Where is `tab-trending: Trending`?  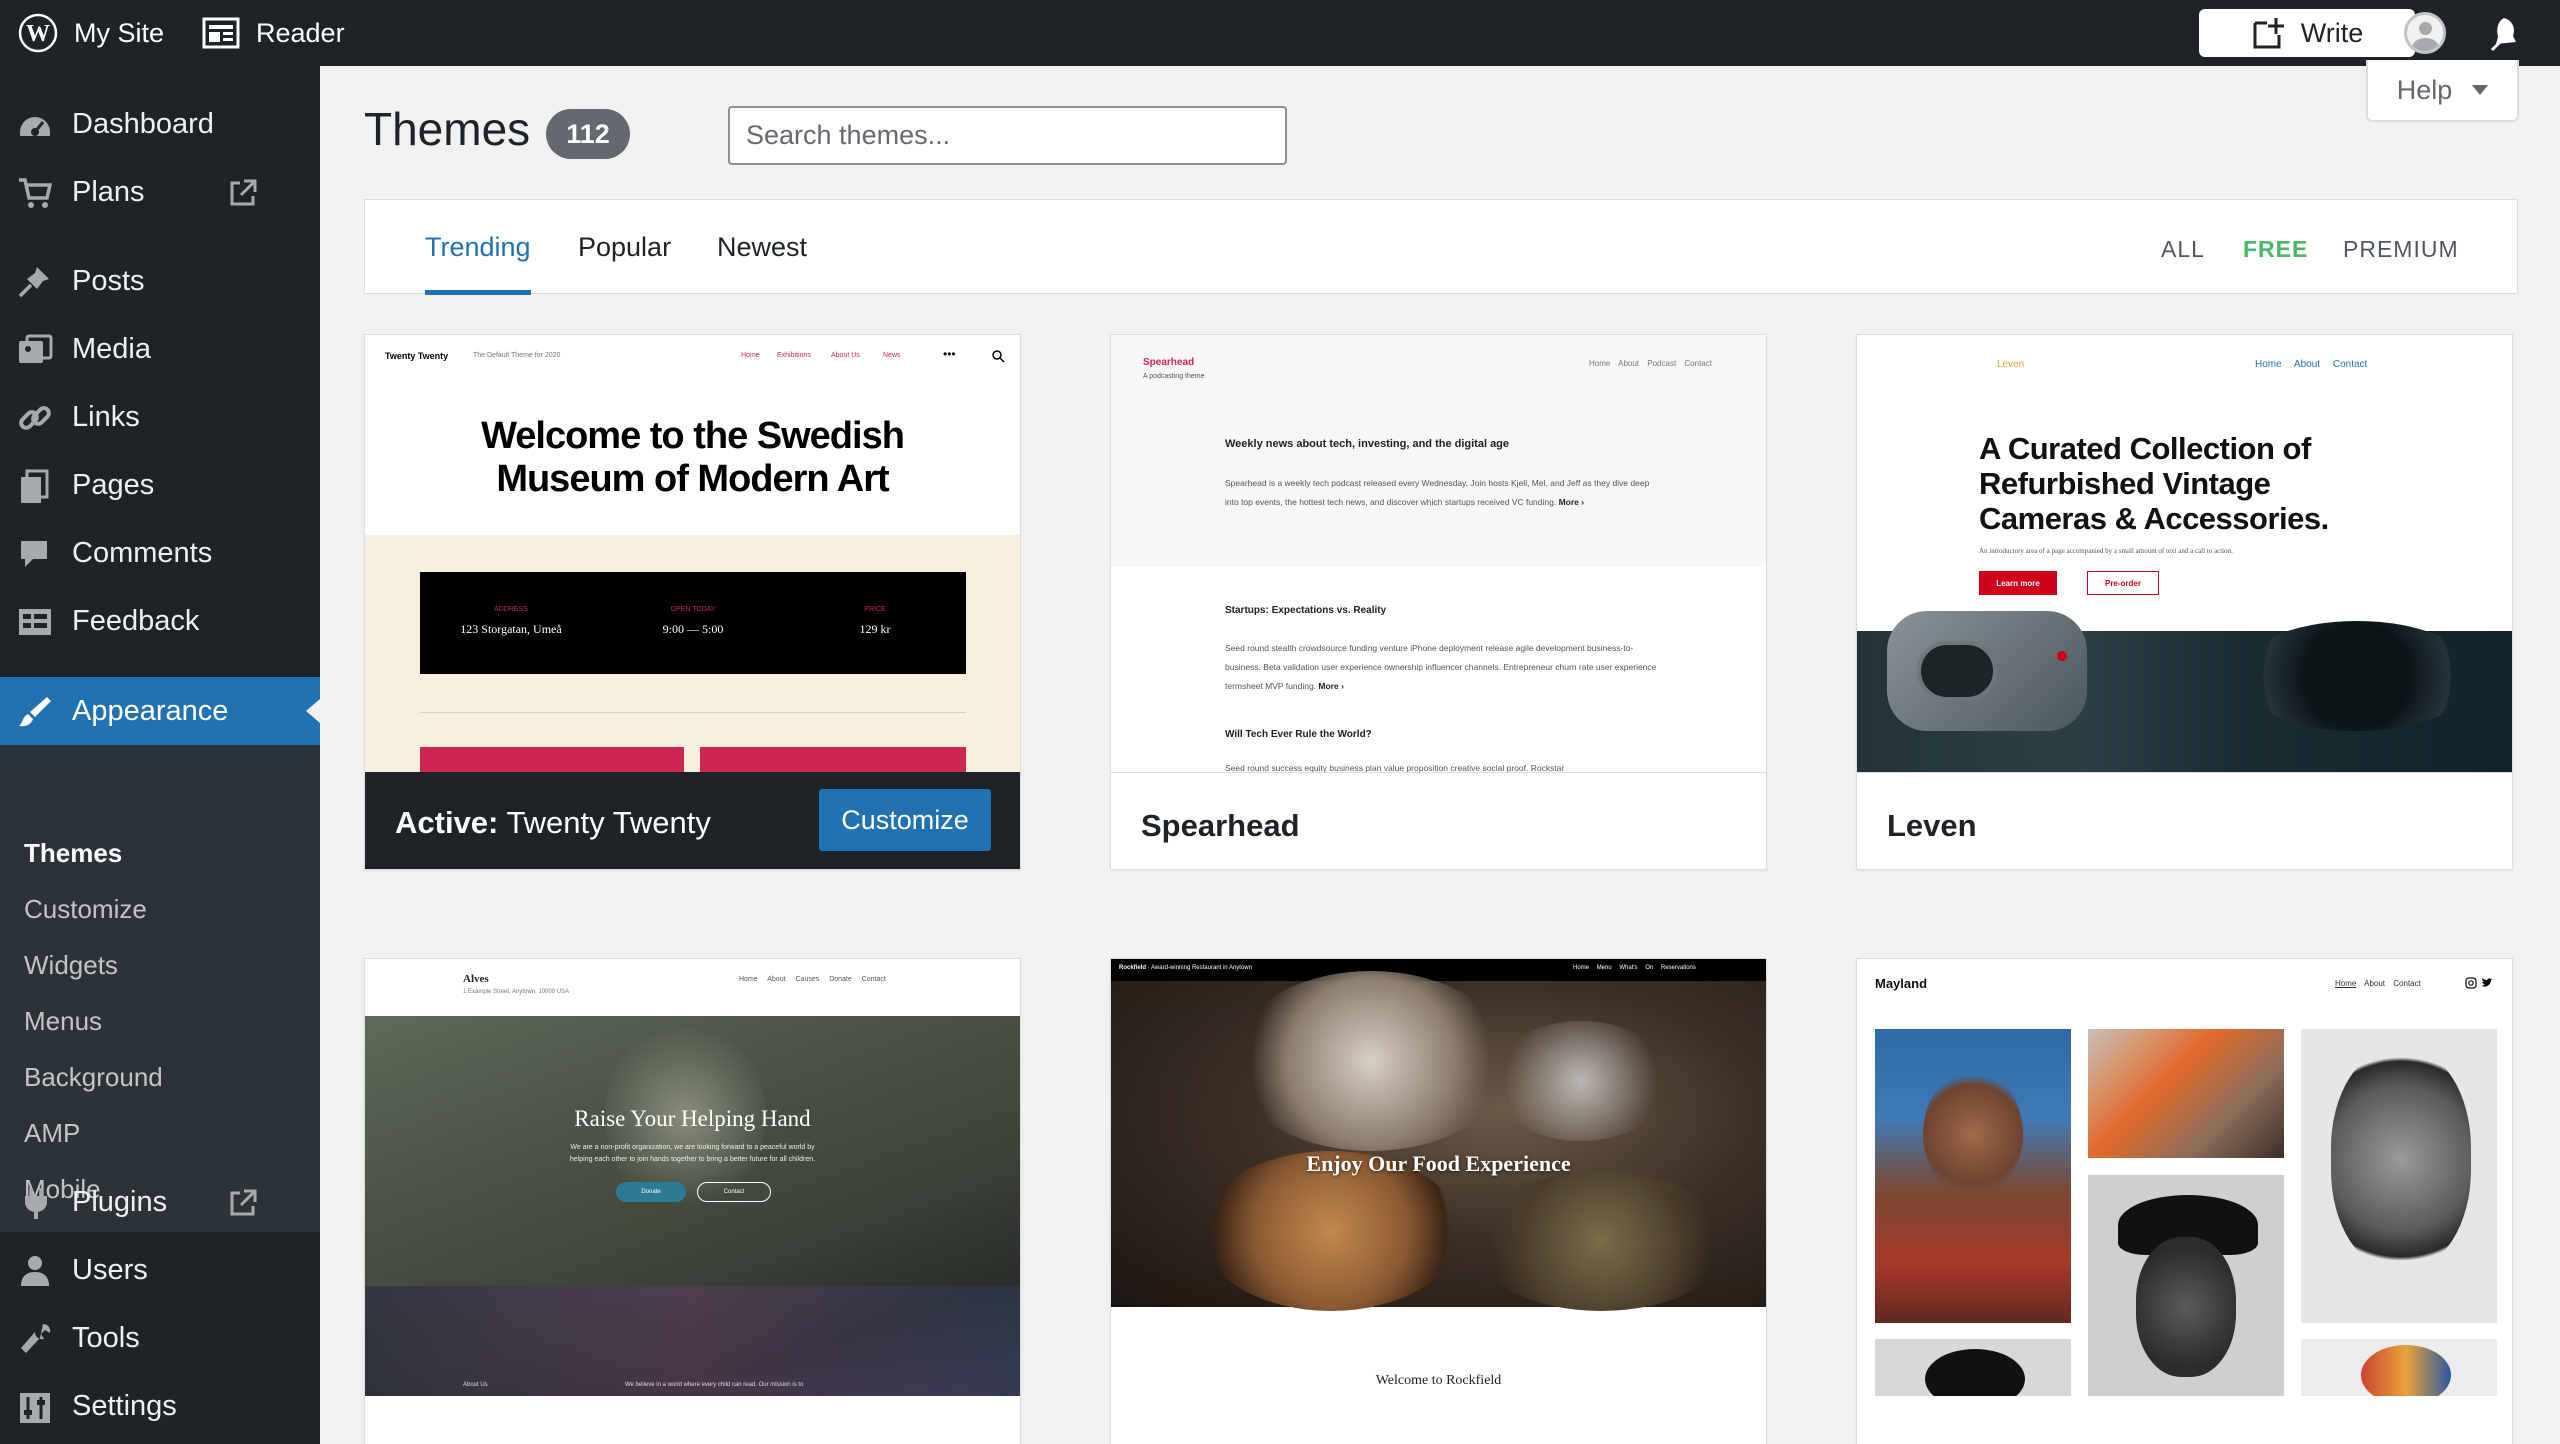 tab-trending: Trending is located at coordinates (478, 247).